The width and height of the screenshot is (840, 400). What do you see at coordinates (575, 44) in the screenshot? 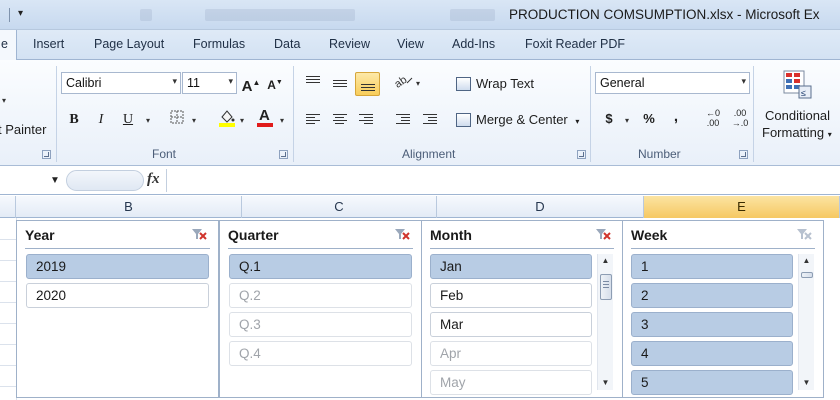
I see `tab-foxit-reader-pdf: Foxit Reader PDF` at bounding box center [575, 44].